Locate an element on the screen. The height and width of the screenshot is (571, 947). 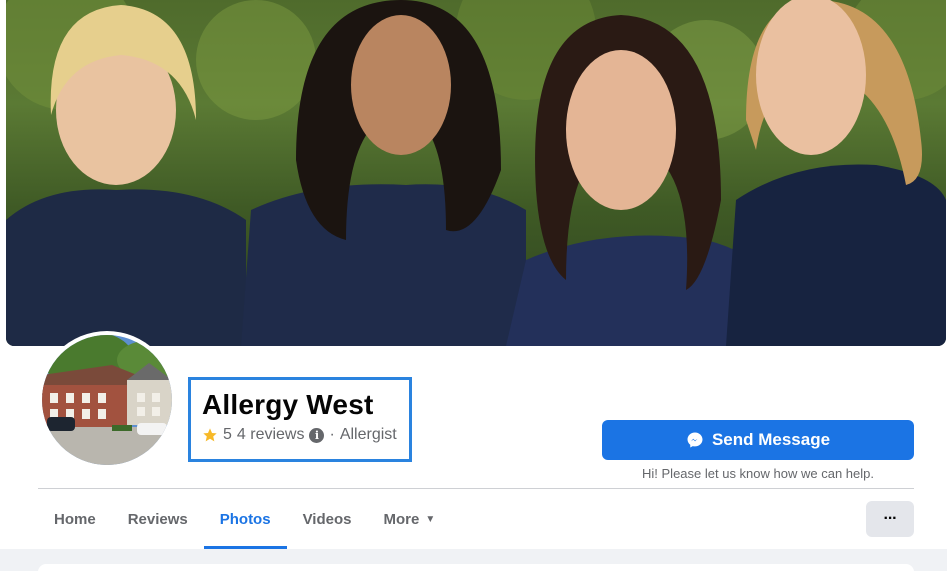
avatar-photo is located at coordinates (107, 400).